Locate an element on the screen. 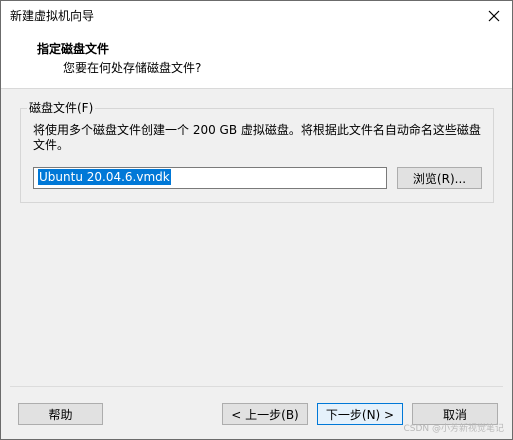 Image resolution: width=513 pixels, height=440 pixels. back-button: < 上一步(B) is located at coordinates (265, 414).